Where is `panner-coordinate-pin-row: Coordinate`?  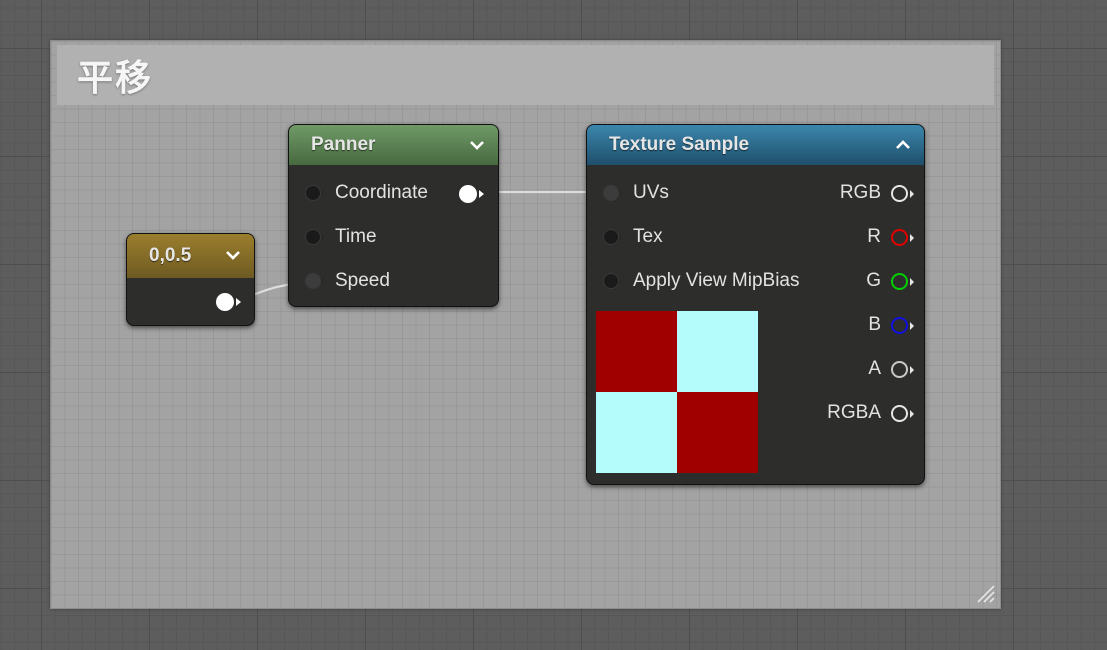
panner-coordinate-pin-row: Coordinate is located at coordinates (366, 193).